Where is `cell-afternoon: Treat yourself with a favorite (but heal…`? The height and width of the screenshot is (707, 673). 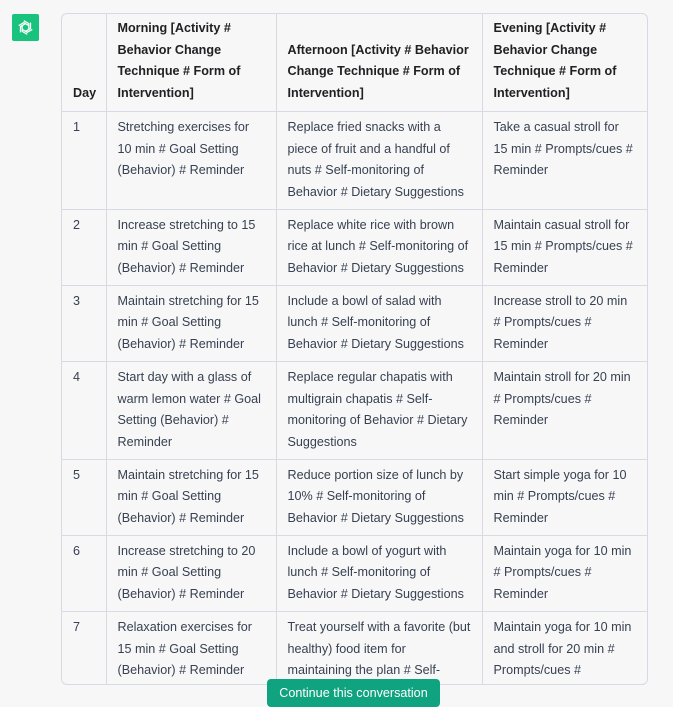 cell-afternoon: Treat yourself with a favorite (but heal… is located at coordinates (379, 647).